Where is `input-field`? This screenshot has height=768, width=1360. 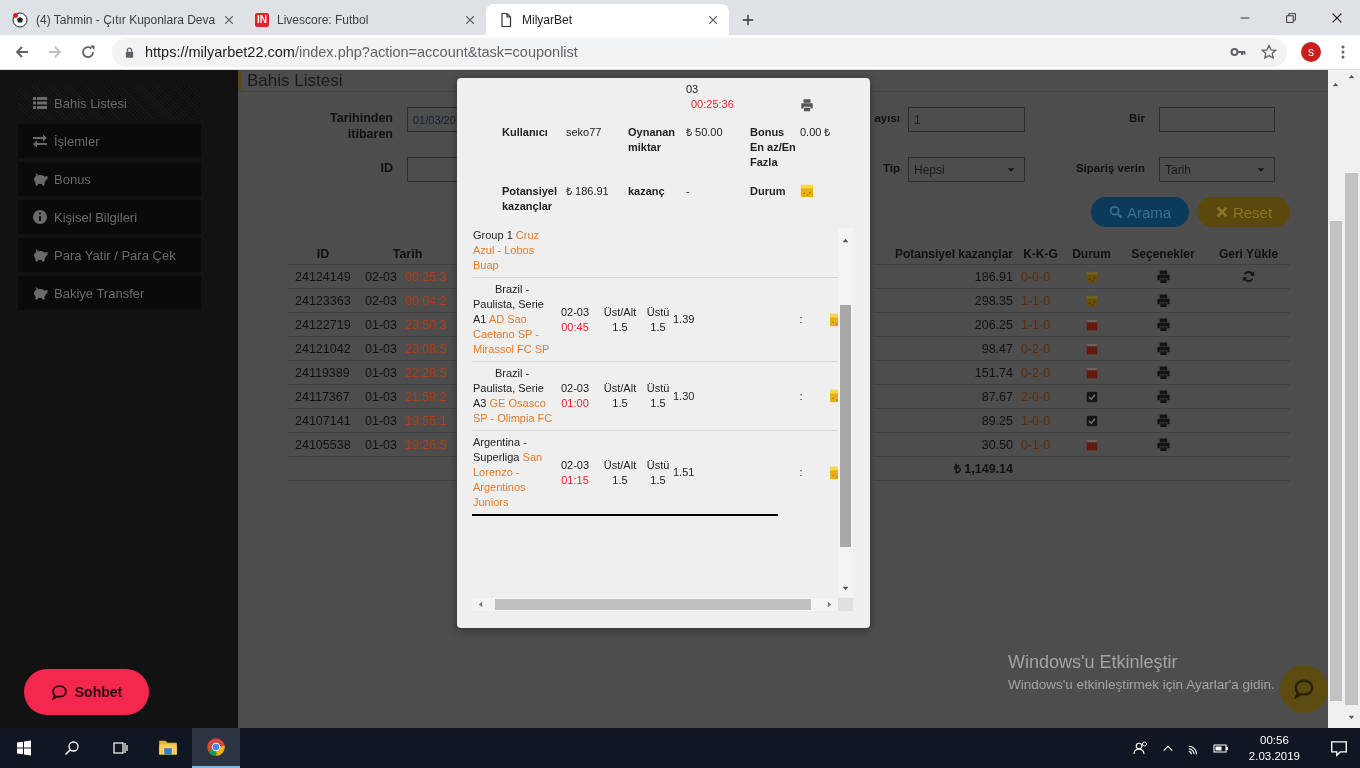 input-field is located at coordinates (1217, 119).